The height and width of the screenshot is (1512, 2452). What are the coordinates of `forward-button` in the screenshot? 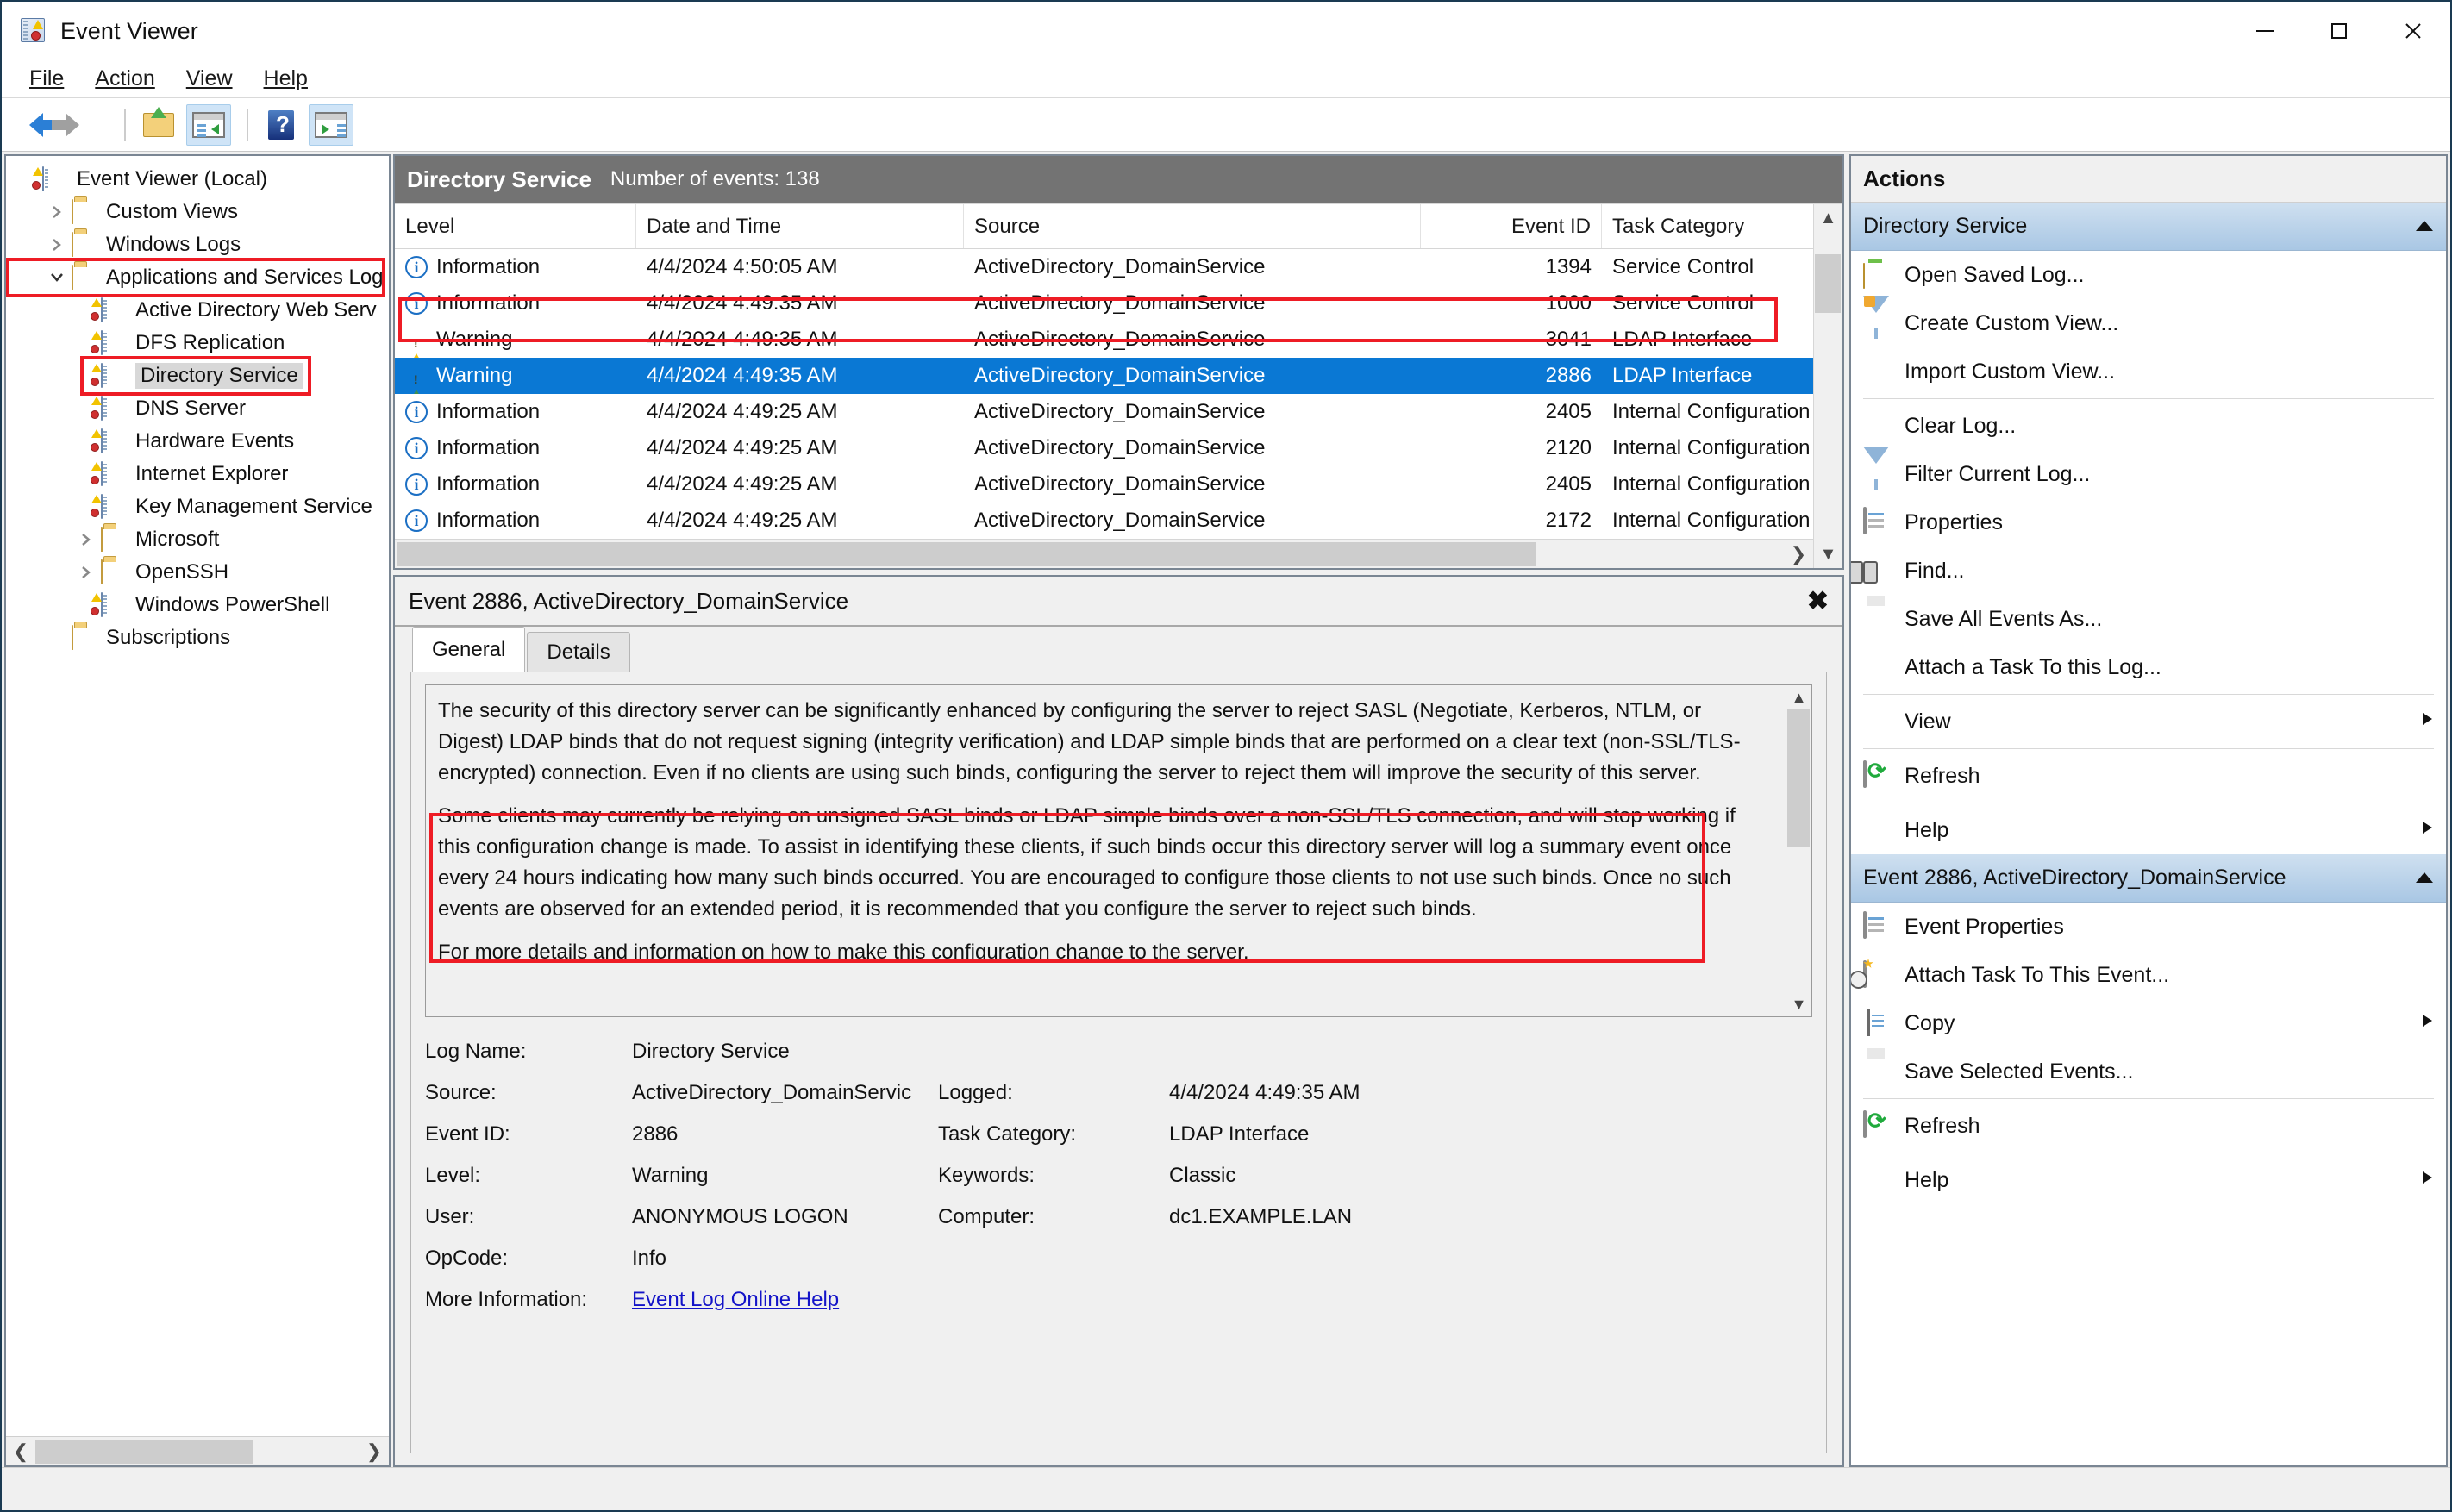 It's located at (80, 125).